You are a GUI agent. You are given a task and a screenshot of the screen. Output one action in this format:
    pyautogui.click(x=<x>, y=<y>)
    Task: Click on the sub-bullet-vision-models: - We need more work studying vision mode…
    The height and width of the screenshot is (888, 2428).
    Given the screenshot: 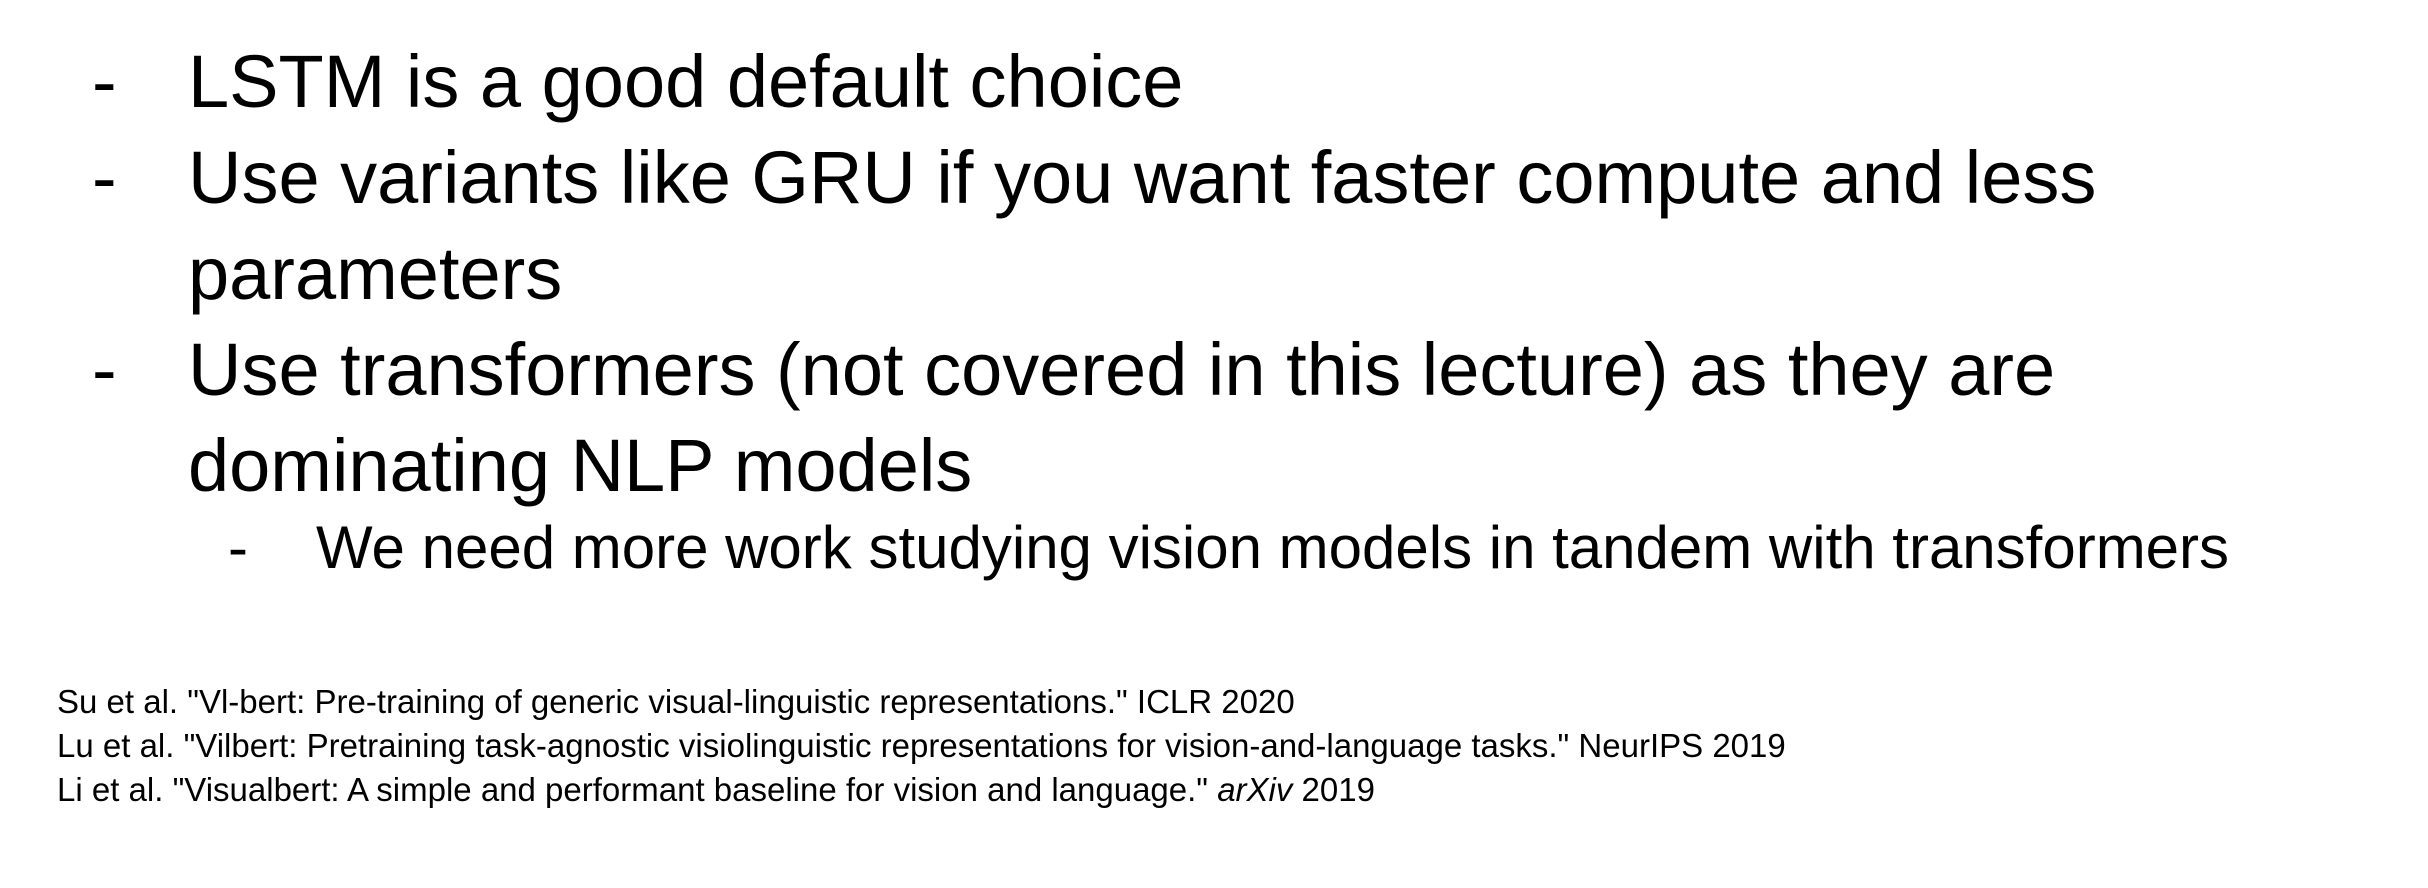 What is the action you would take?
    pyautogui.click(x=1328, y=548)
    